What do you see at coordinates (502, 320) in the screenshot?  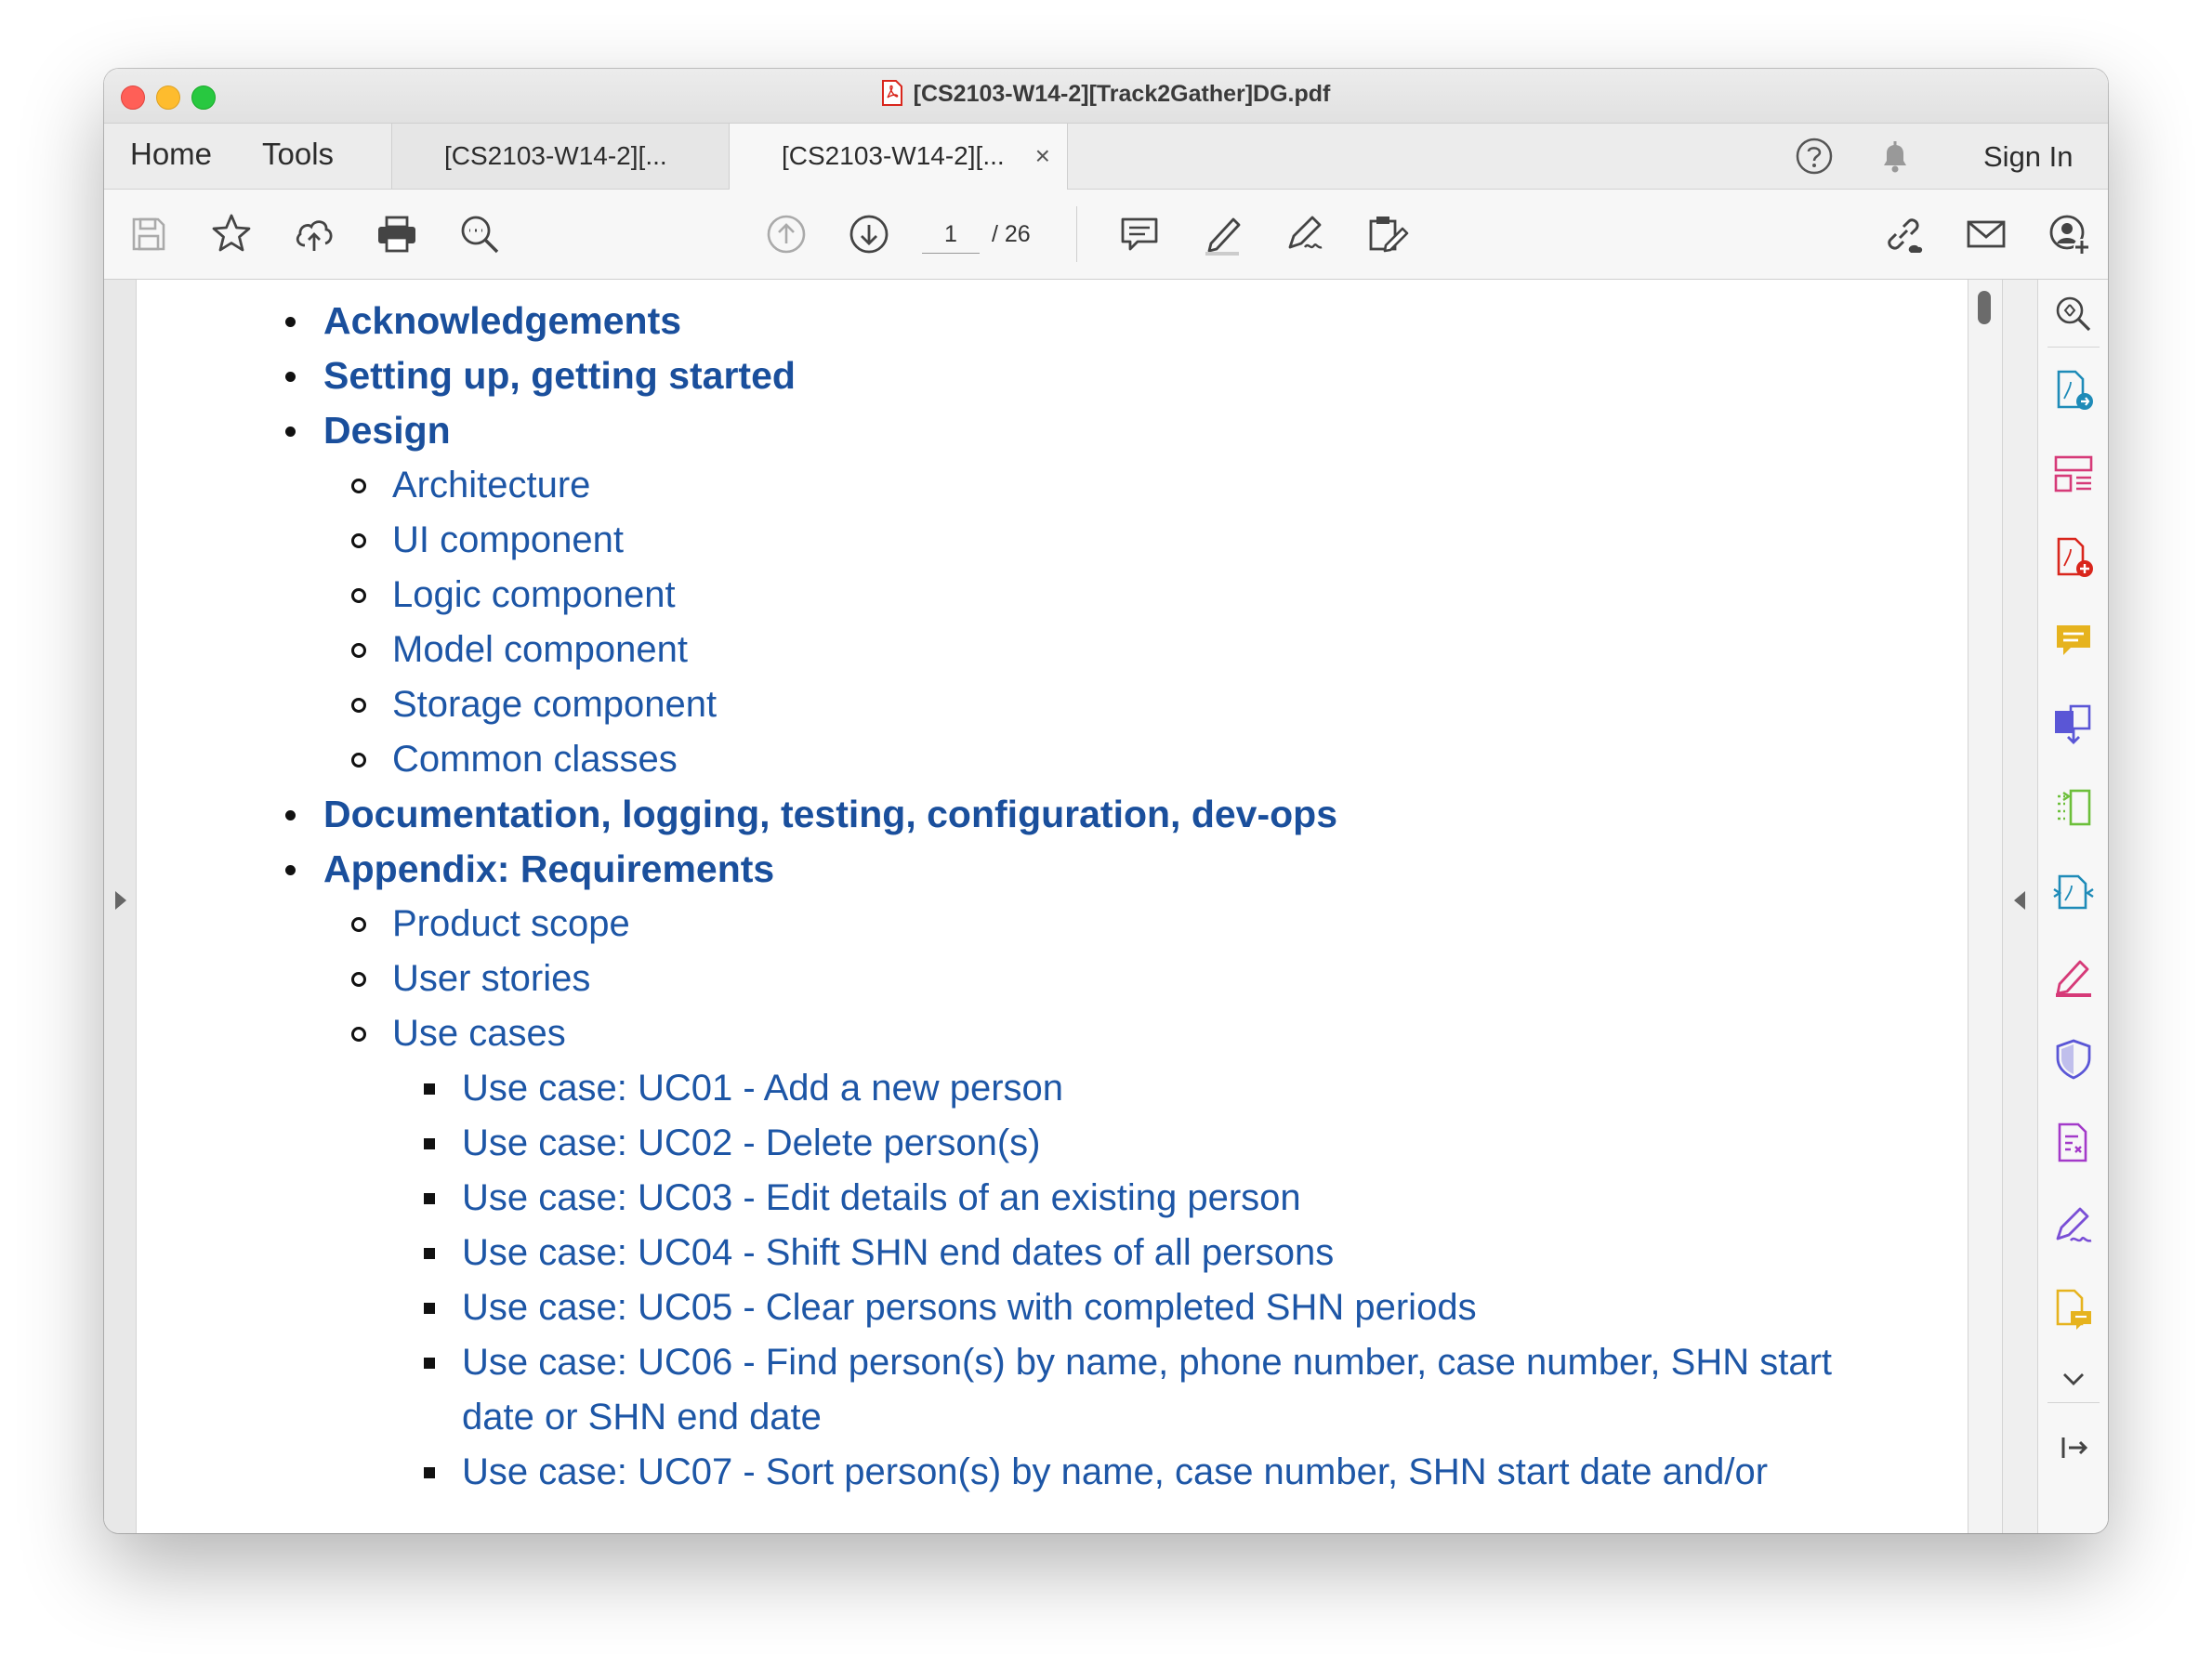 I see `toc-link-text: Acknowledgements` at bounding box center [502, 320].